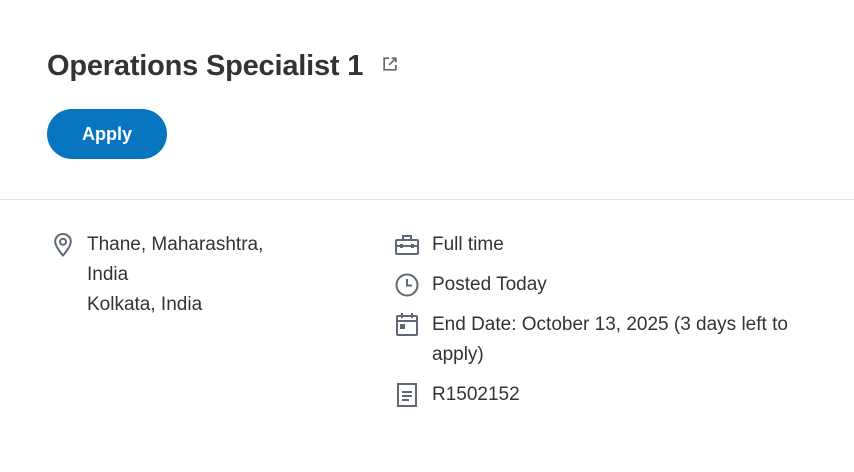 This screenshot has width=854, height=472. I want to click on briefcase-icon, so click(407, 245).